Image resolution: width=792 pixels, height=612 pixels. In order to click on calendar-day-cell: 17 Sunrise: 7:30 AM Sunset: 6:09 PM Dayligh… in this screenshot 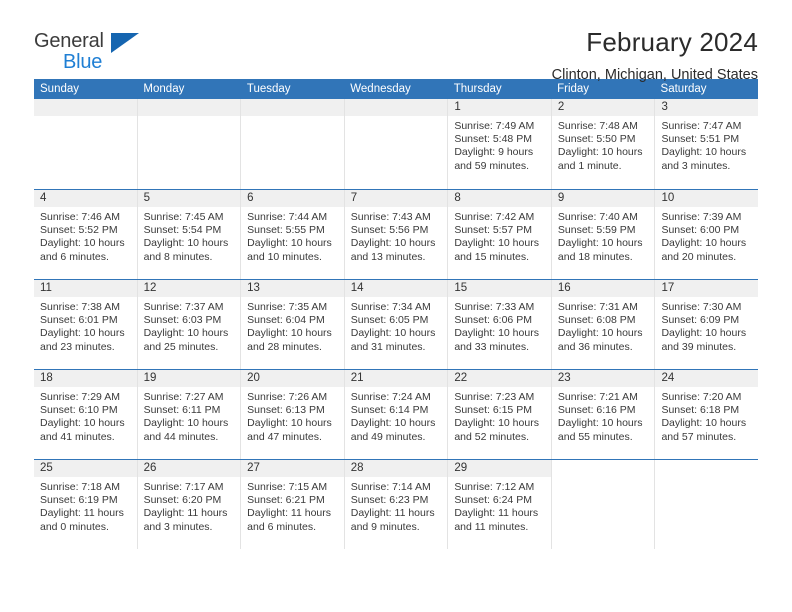, I will do `click(706, 324)`.